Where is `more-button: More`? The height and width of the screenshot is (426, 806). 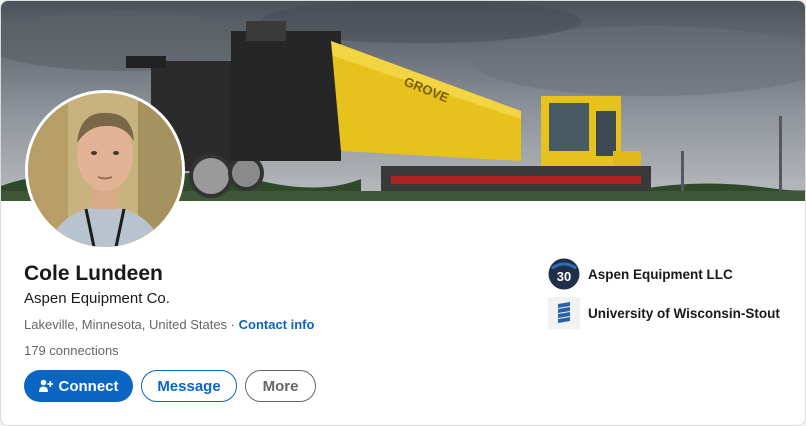 more-button: More is located at coordinates (280, 386).